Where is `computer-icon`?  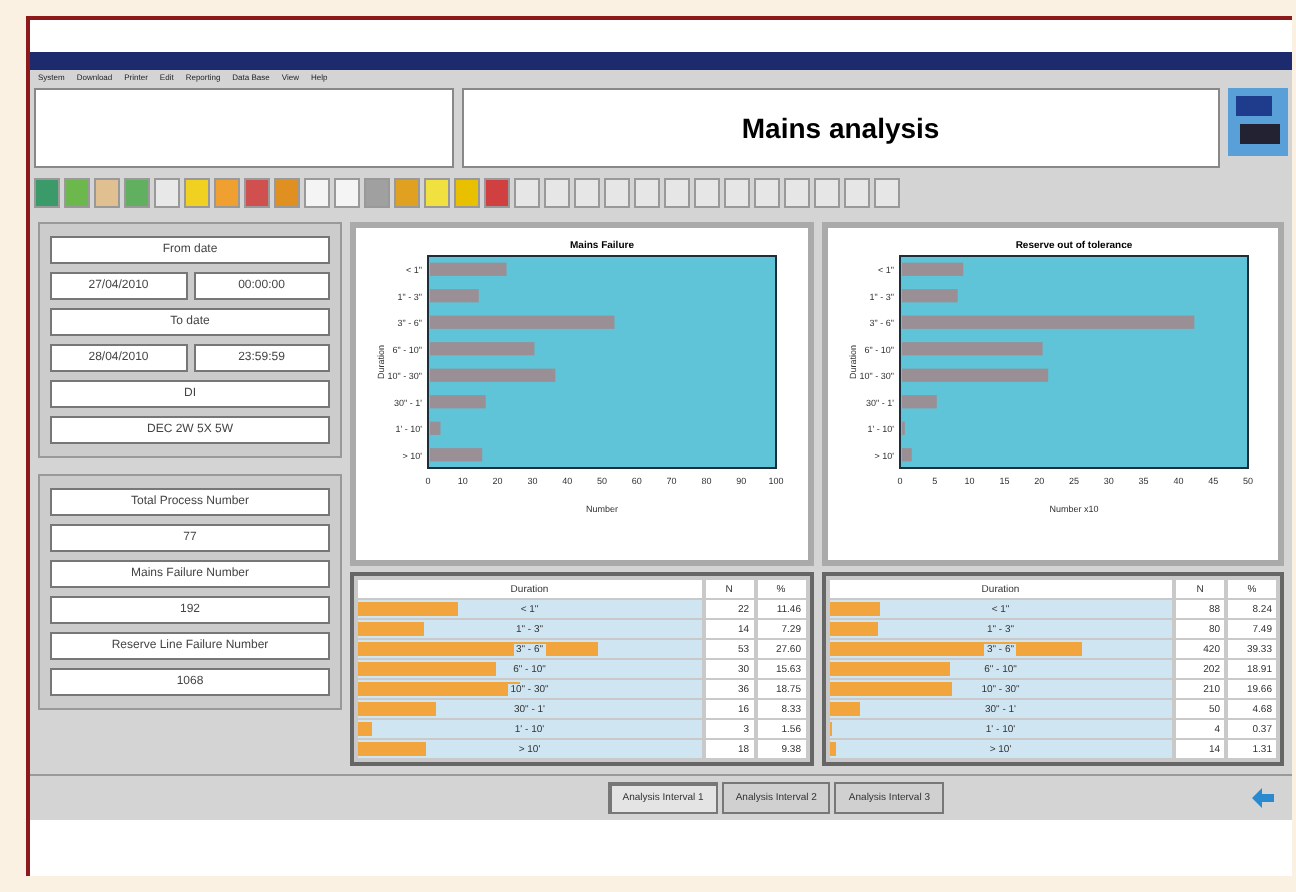 computer-icon is located at coordinates (1258, 122).